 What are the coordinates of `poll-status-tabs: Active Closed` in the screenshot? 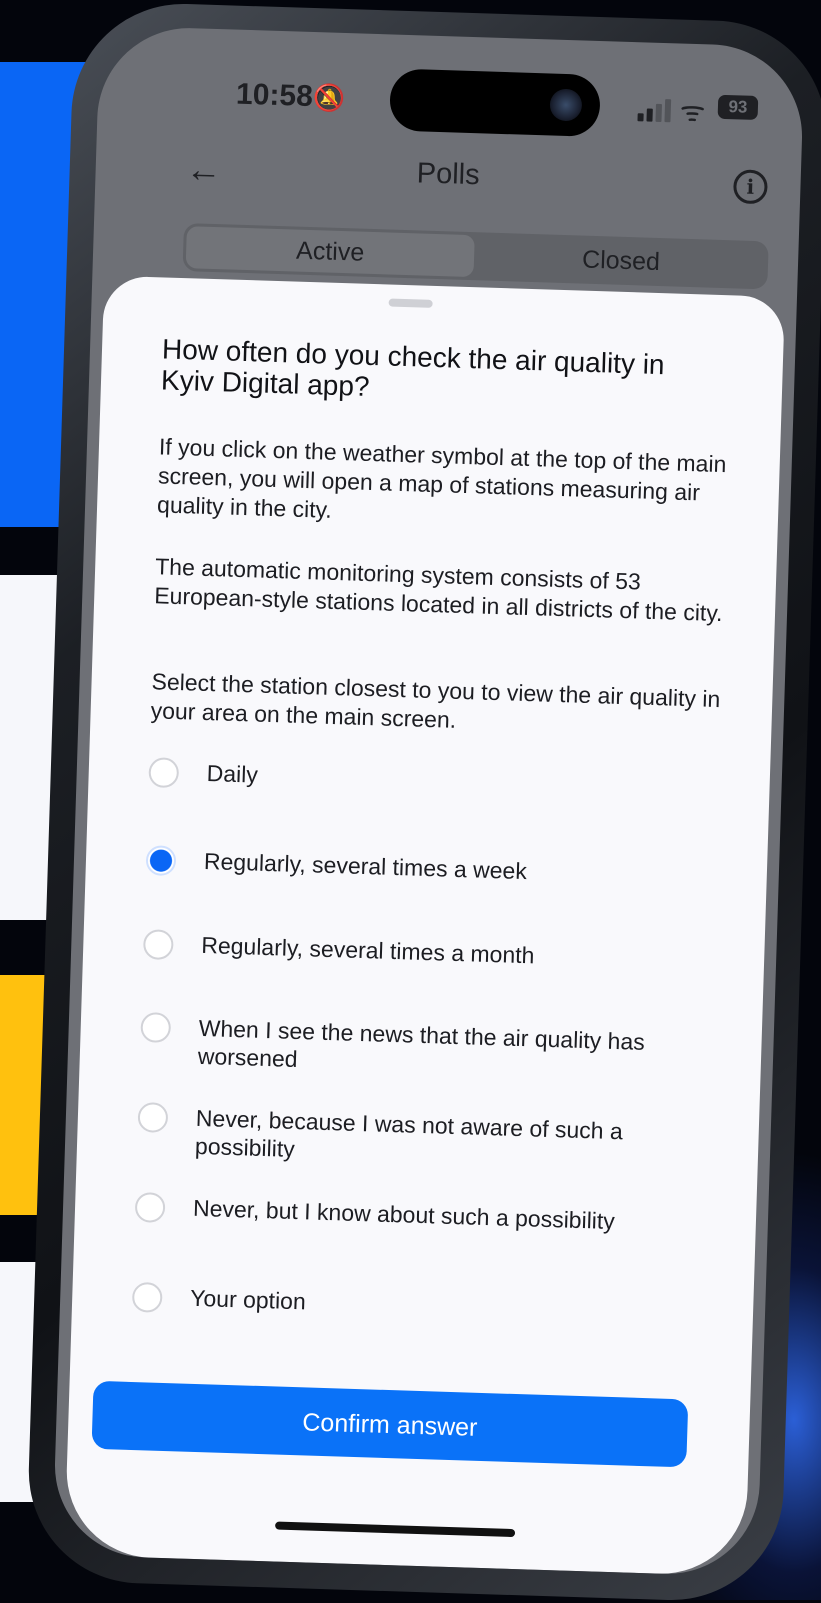 It's located at (475, 256).